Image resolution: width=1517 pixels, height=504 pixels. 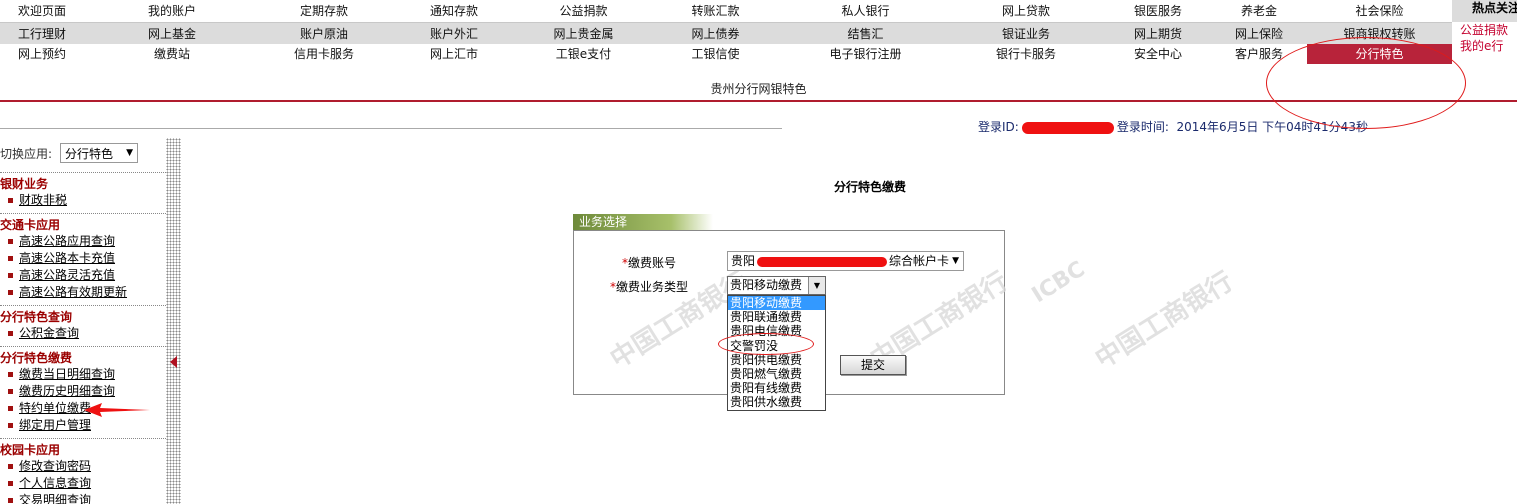 I want to click on nav-item: 安全中心, so click(x=1158, y=54).